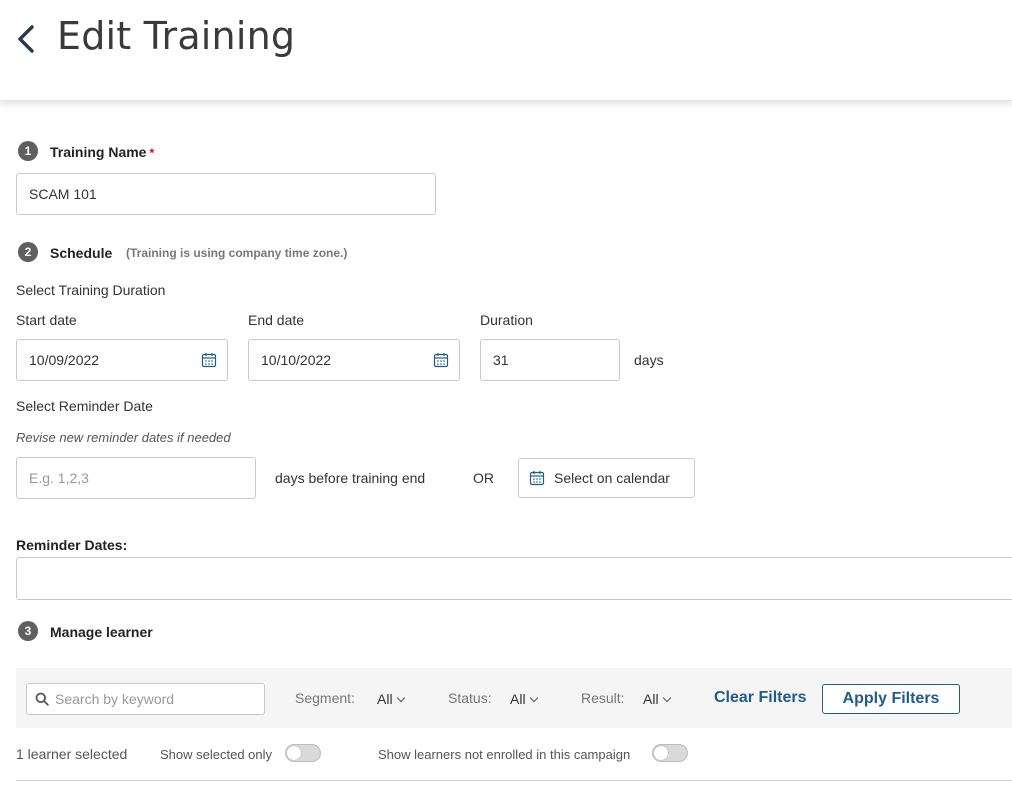 The width and height of the screenshot is (1012, 785). What do you see at coordinates (514, 578) in the screenshot?
I see `reminder-dates-field` at bounding box center [514, 578].